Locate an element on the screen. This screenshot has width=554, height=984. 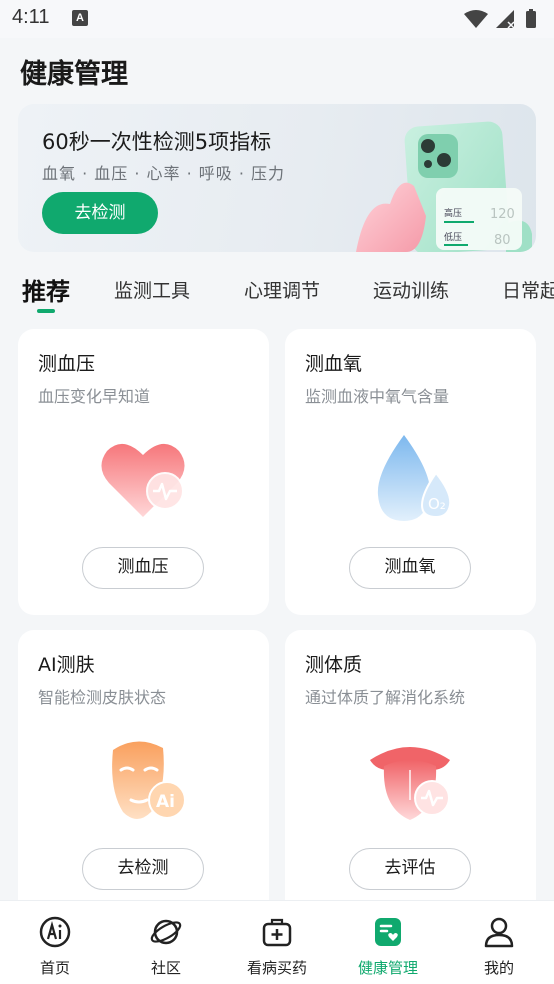
card-title: 测血压 is located at coordinates (67, 364).